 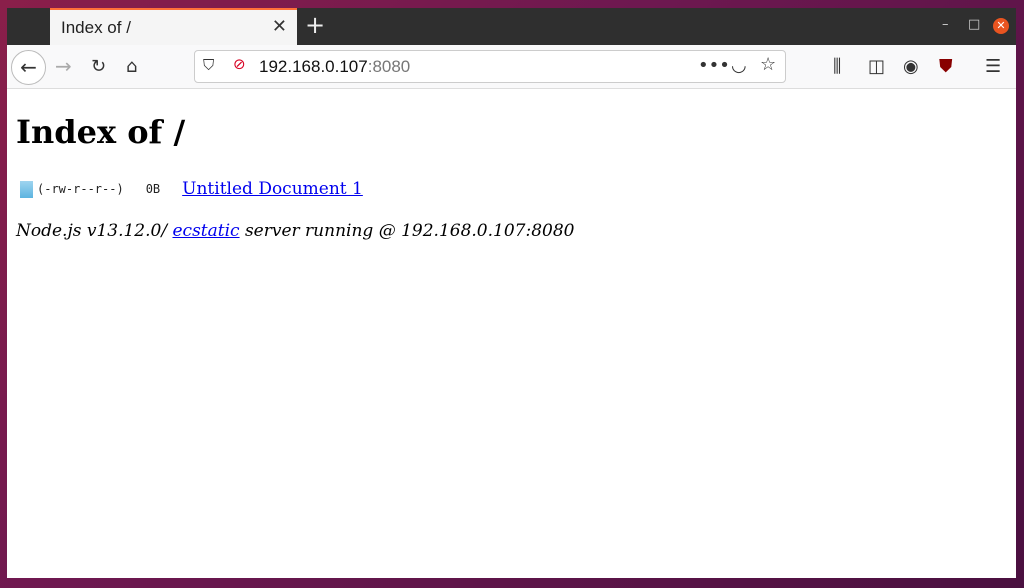 What do you see at coordinates (946, 66) in the screenshot?
I see `ublock-icon: ⛊` at bounding box center [946, 66].